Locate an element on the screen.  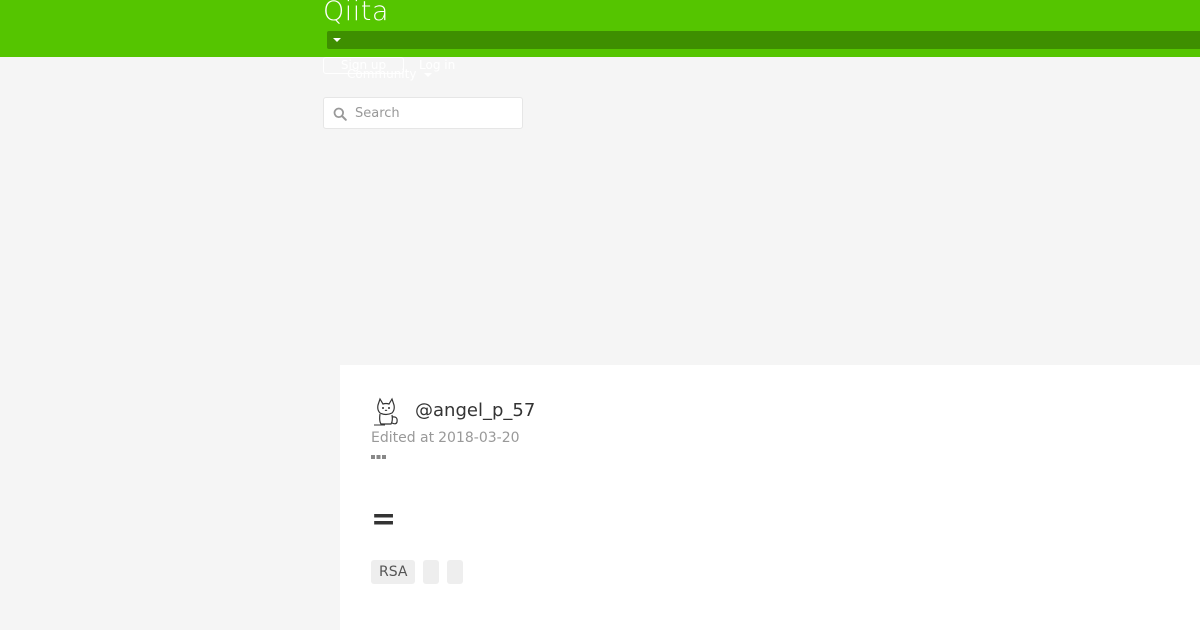
more-dots-icon is located at coordinates (379, 457).